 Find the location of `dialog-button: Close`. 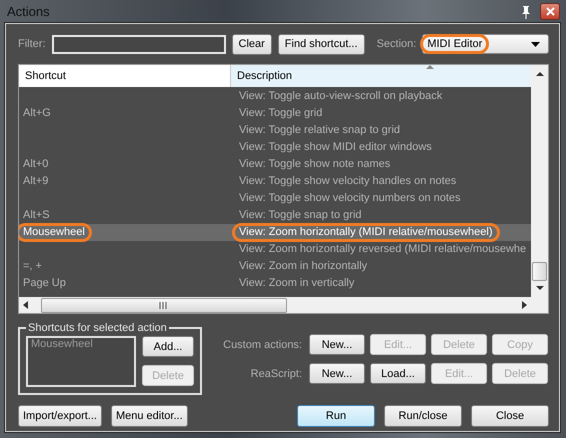

dialog-button: Close is located at coordinates (510, 416).